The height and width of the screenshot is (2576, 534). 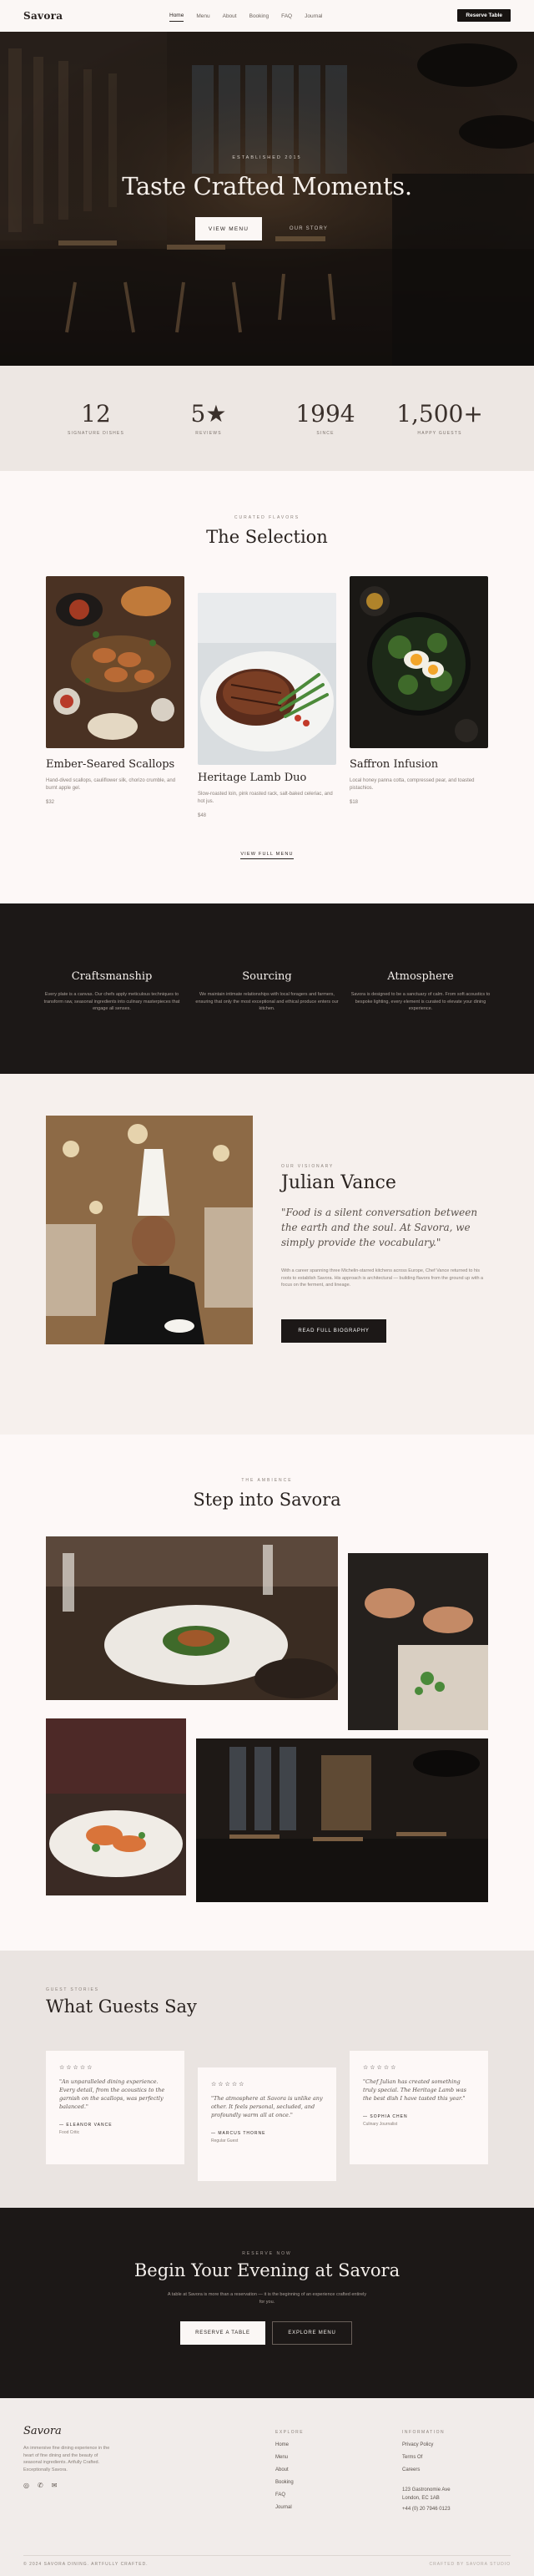 What do you see at coordinates (252, 778) in the screenshot?
I see `dish-name: Heritage Lamb Duo` at bounding box center [252, 778].